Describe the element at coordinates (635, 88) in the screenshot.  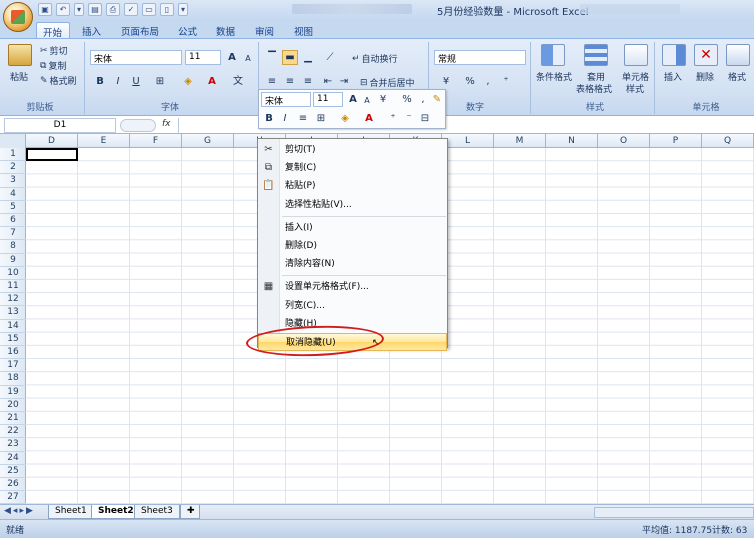
I see `cell-styles-button-line2: 样式` at that location.